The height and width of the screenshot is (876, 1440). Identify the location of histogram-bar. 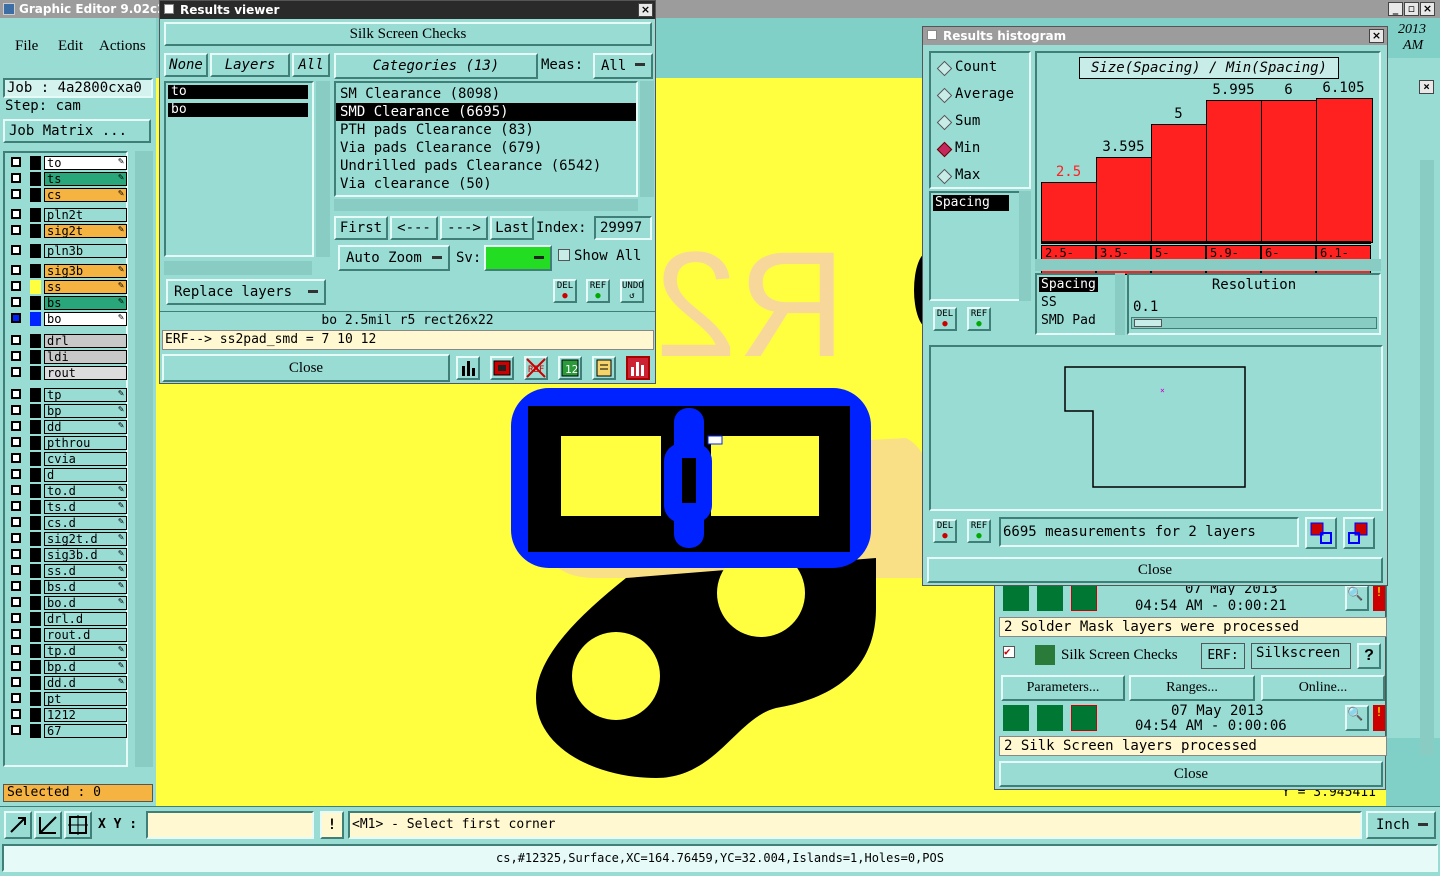
(1234, 171).